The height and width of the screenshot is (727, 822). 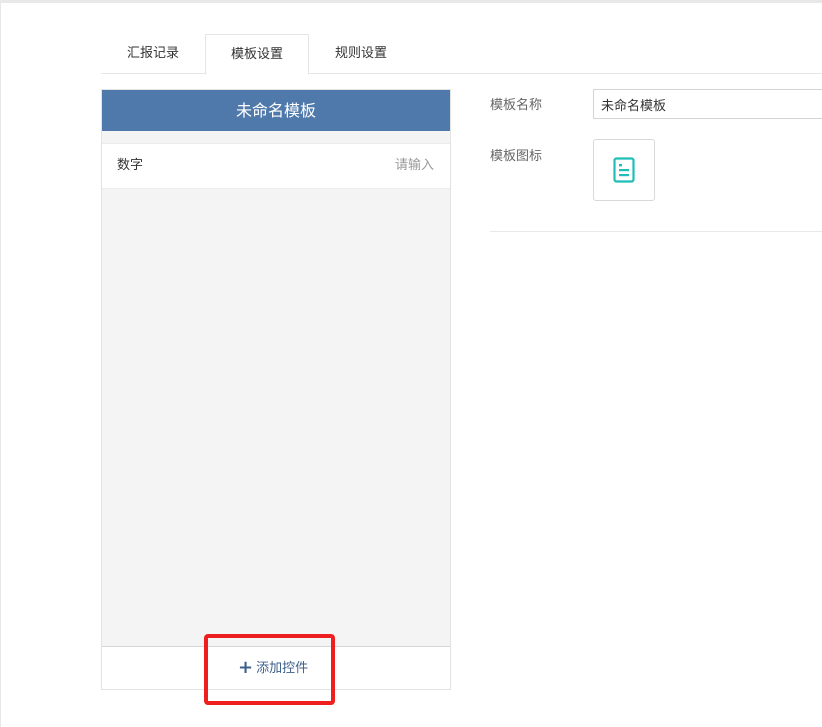 What do you see at coordinates (0, 363) in the screenshot?
I see `left-border` at bounding box center [0, 363].